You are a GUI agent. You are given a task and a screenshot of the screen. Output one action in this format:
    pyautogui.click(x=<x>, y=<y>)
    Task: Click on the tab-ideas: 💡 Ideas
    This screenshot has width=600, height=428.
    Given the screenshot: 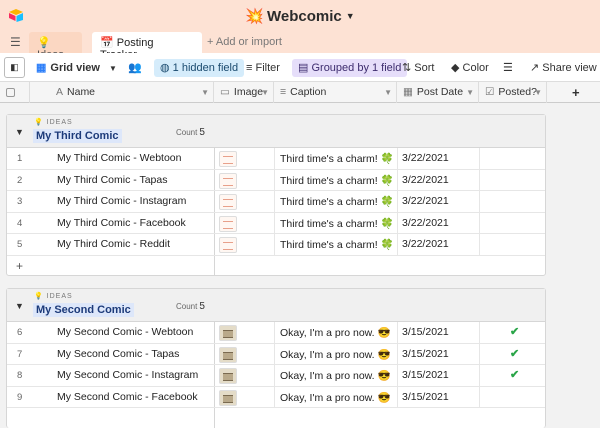 What is the action you would take?
    pyautogui.click(x=55, y=46)
    